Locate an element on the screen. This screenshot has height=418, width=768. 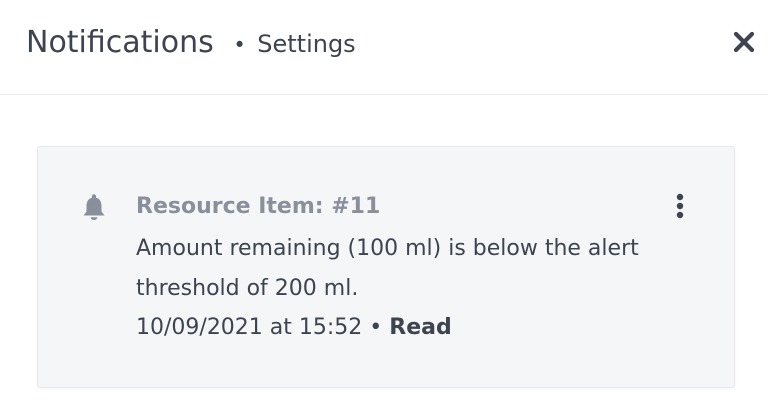
notification-title: Resource Item: #11 is located at coordinates (258, 206).